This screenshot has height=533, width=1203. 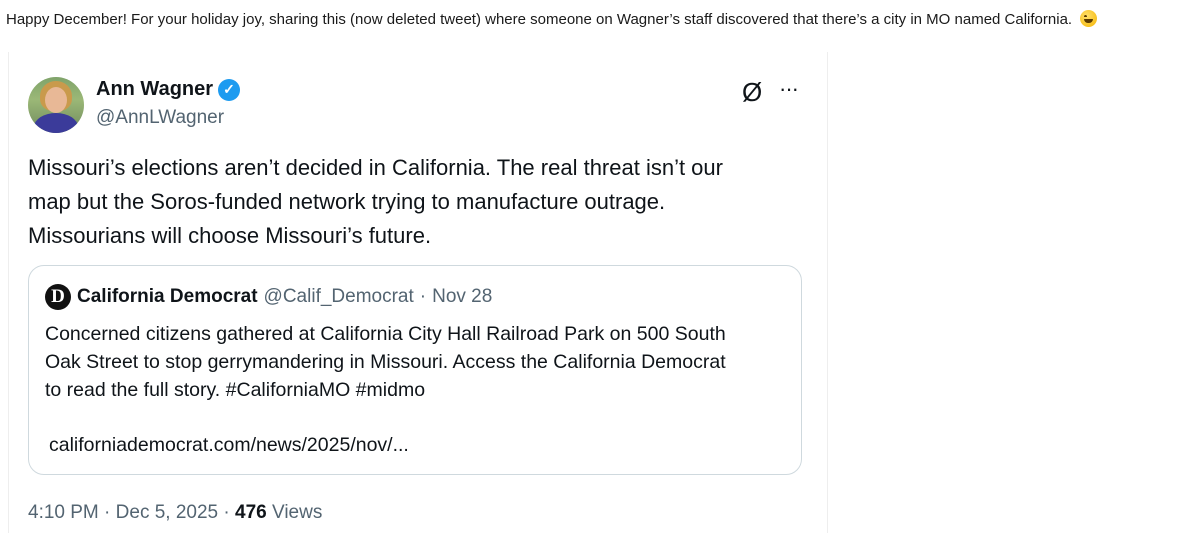 I want to click on author-handle: @AnnLWagner, so click(x=160, y=118).